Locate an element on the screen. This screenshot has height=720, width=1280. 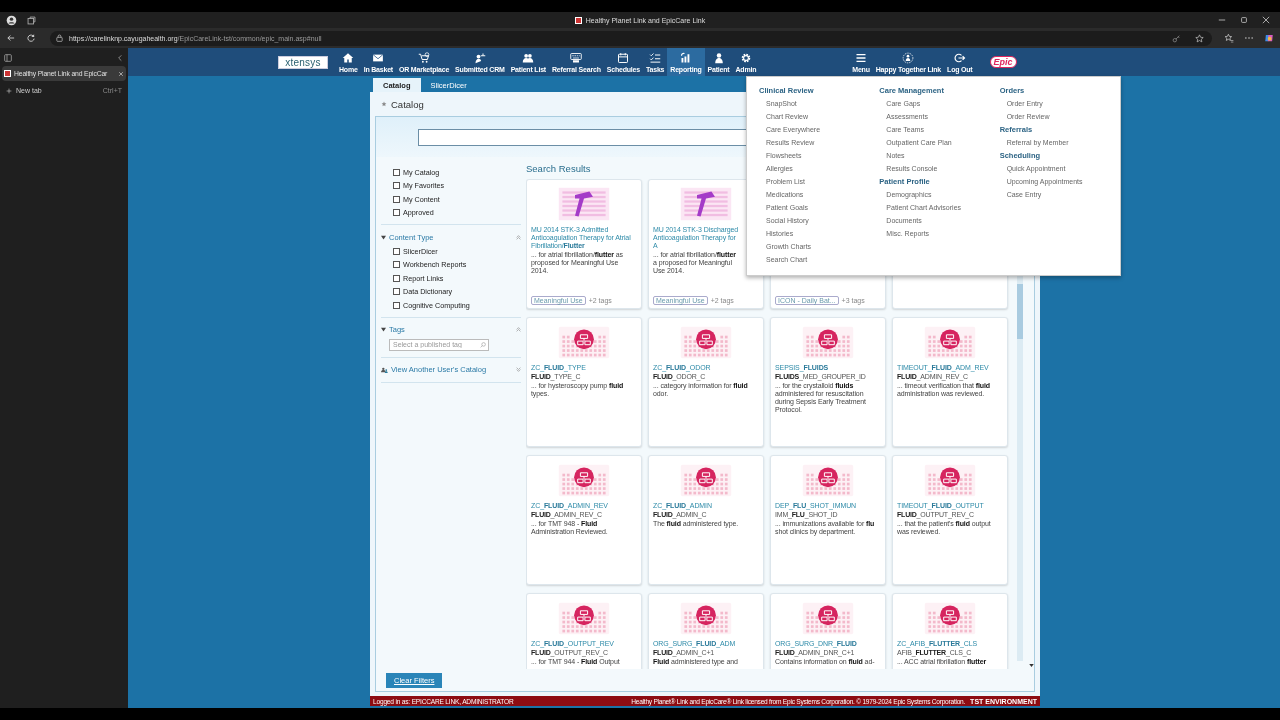
company-logo: xtensys is located at coordinates (303, 62).